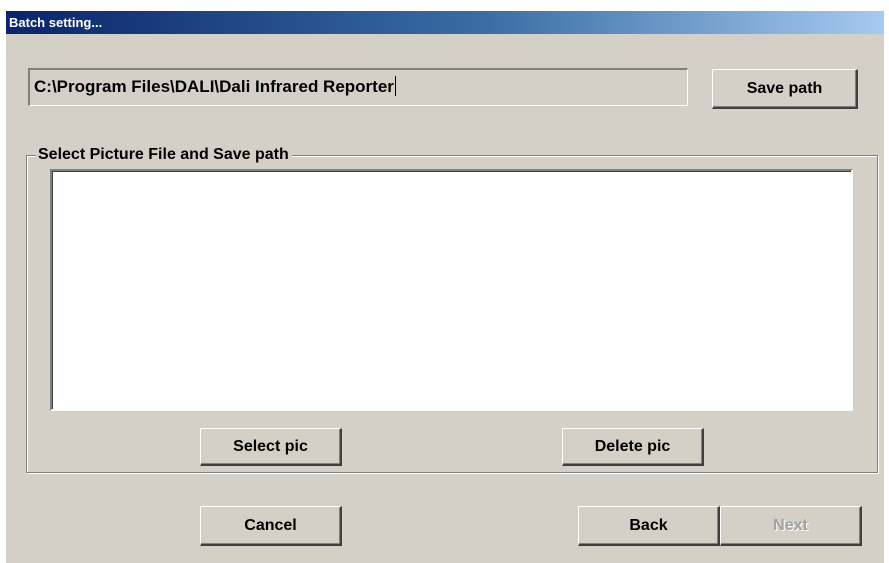 The image size is (889, 563). Describe the element at coordinates (785, 89) in the screenshot. I see `save-path-button: Save path` at that location.